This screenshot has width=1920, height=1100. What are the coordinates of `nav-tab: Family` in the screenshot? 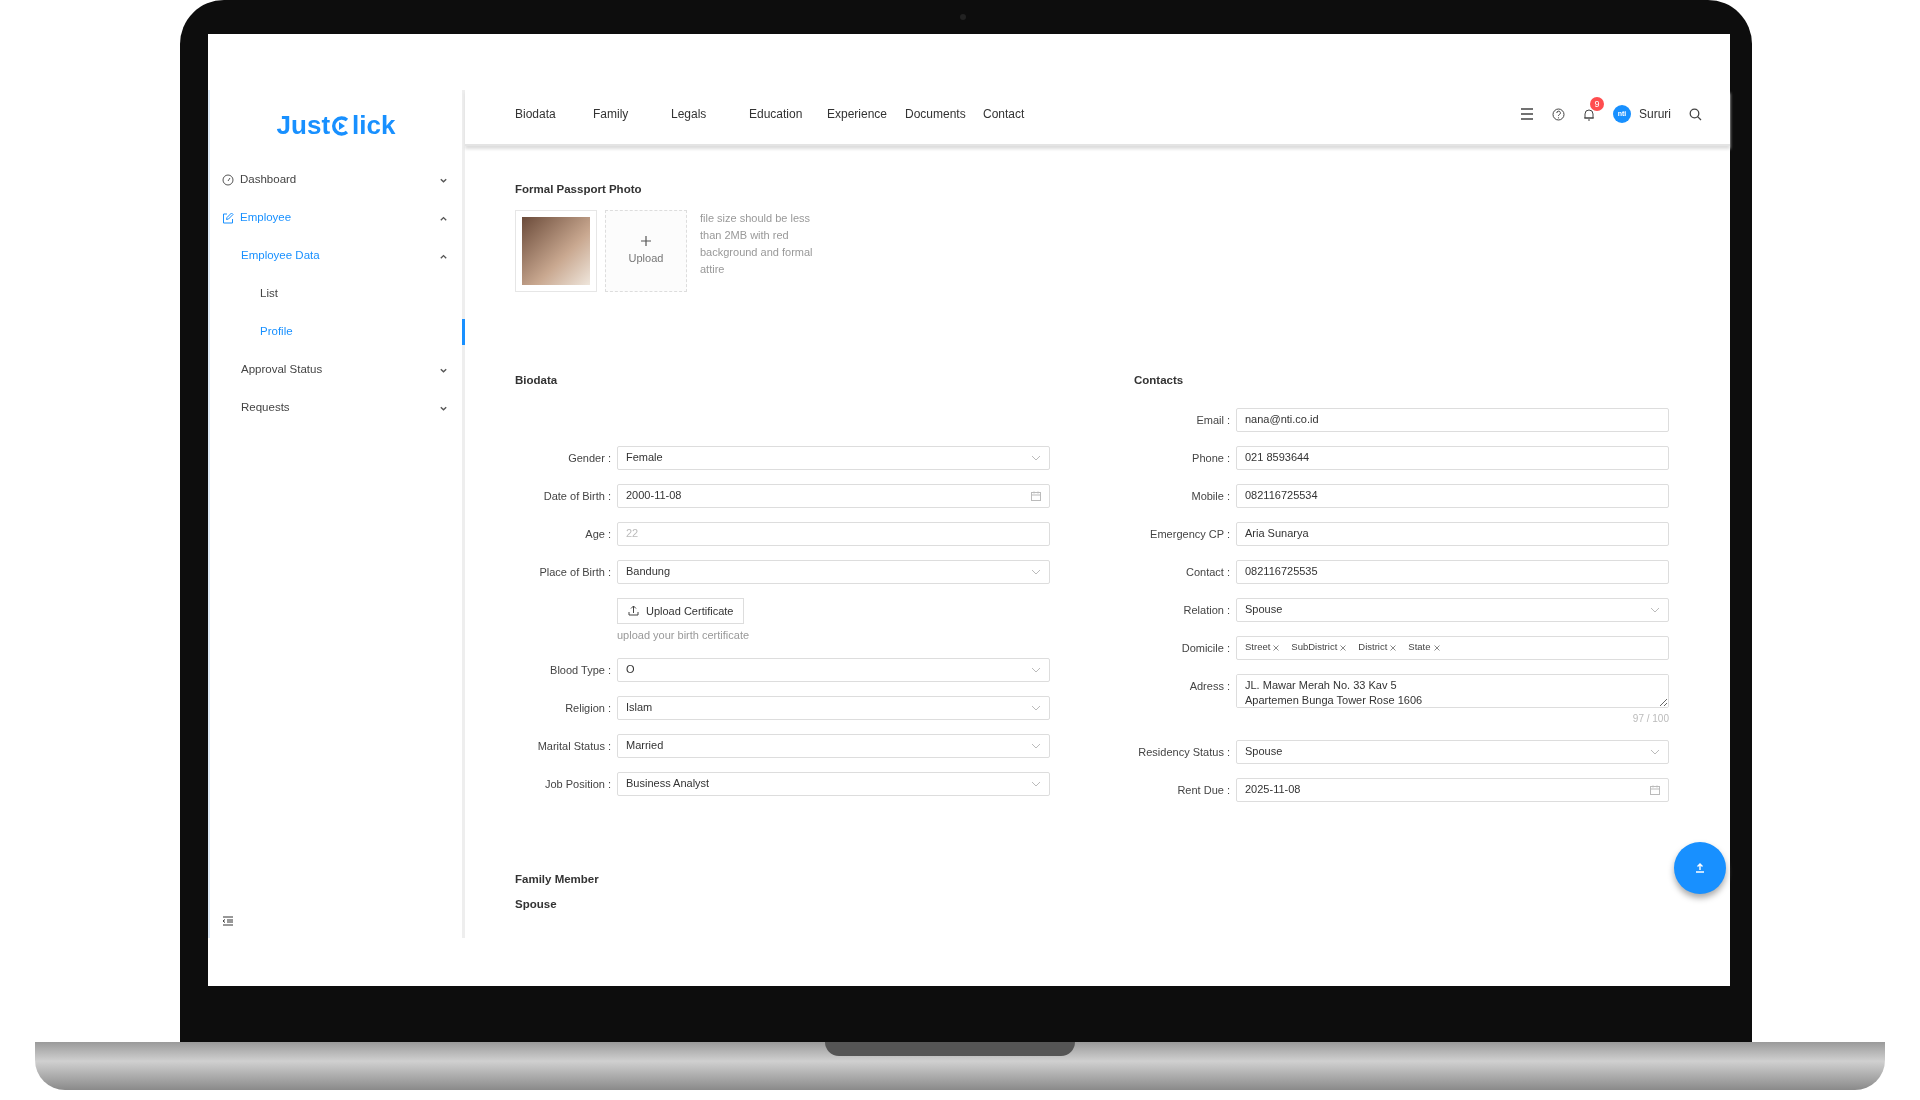 It's located at (624, 114).